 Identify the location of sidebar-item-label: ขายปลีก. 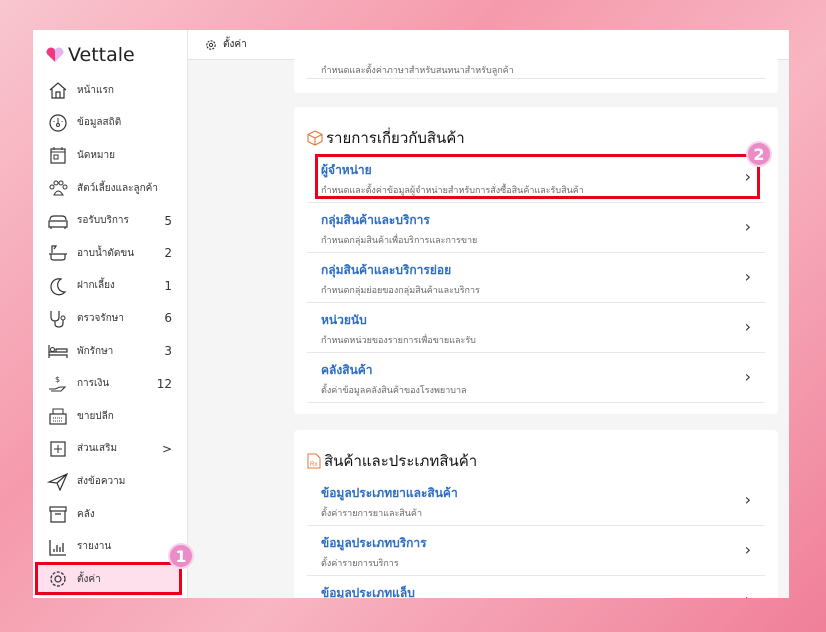
(95, 416).